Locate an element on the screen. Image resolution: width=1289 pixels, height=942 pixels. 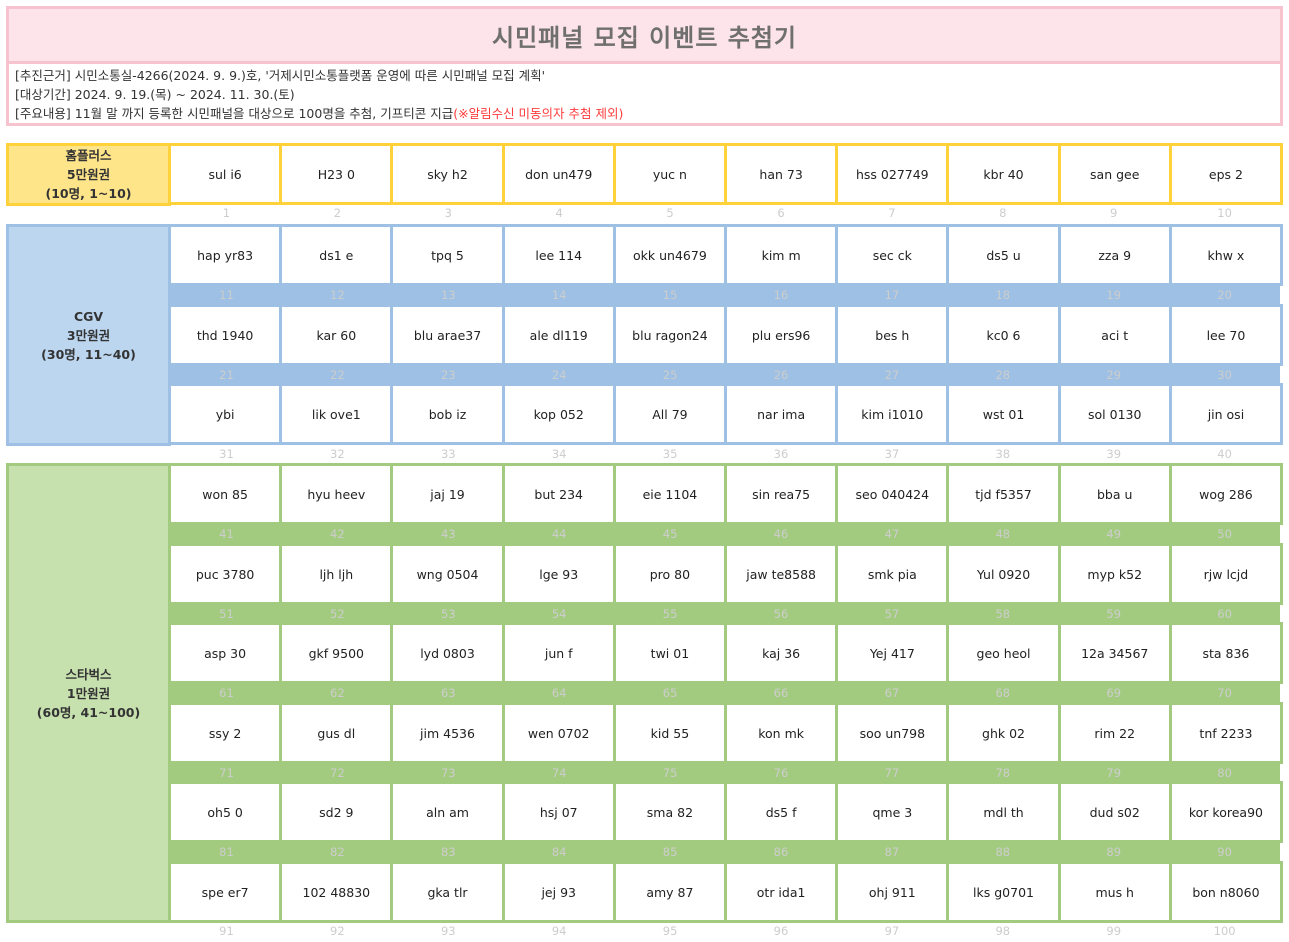
winner-cell: tpq 5 is located at coordinates (447, 255).